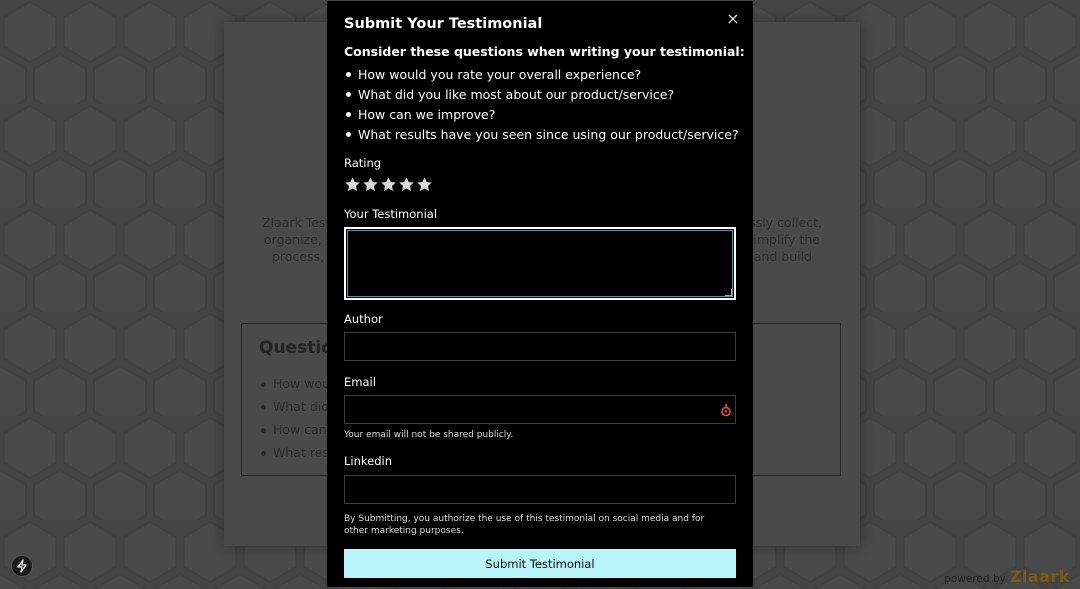  I want to click on author-input, so click(540, 346).